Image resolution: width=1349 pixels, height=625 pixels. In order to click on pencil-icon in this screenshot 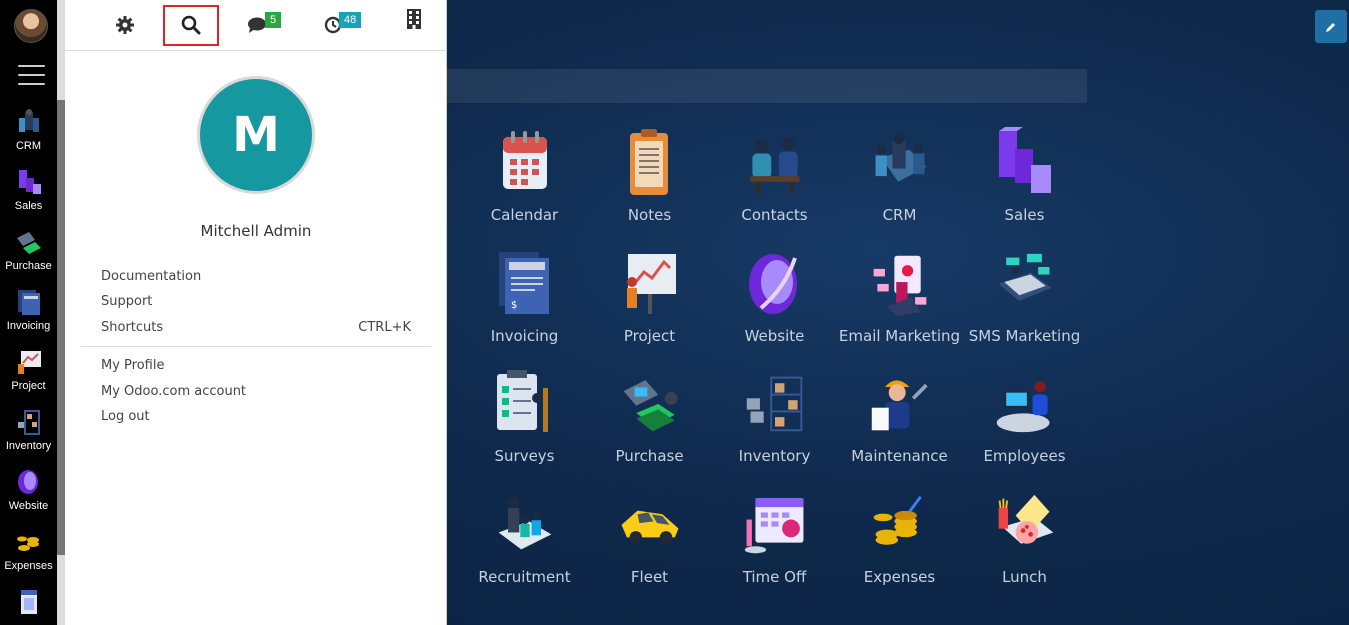, I will do `click(1330, 27)`.